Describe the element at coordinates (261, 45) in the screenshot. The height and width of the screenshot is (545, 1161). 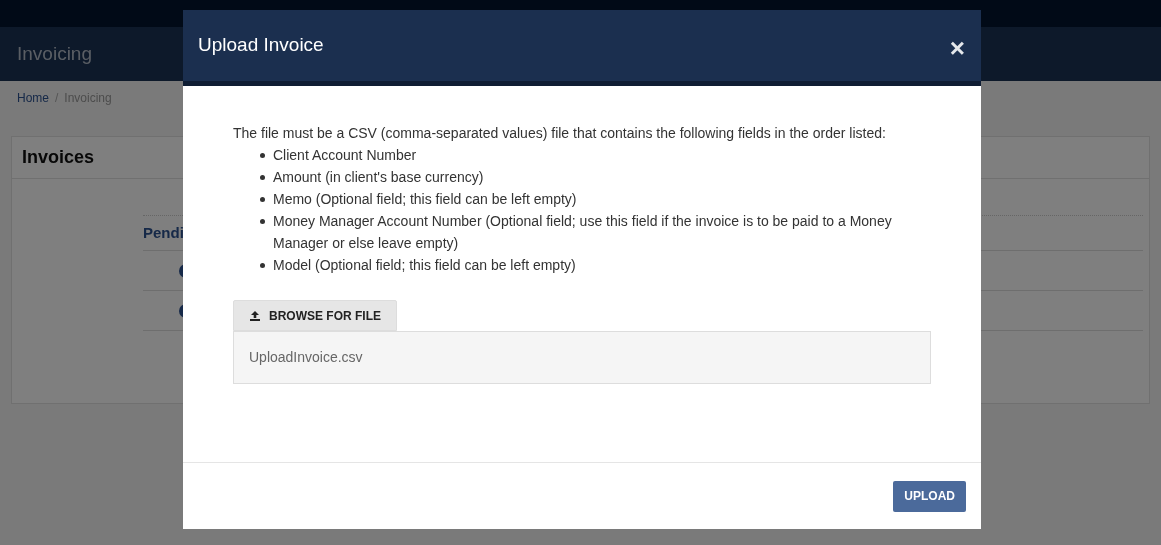
I see `dialog-title: Upload Invoice` at that location.